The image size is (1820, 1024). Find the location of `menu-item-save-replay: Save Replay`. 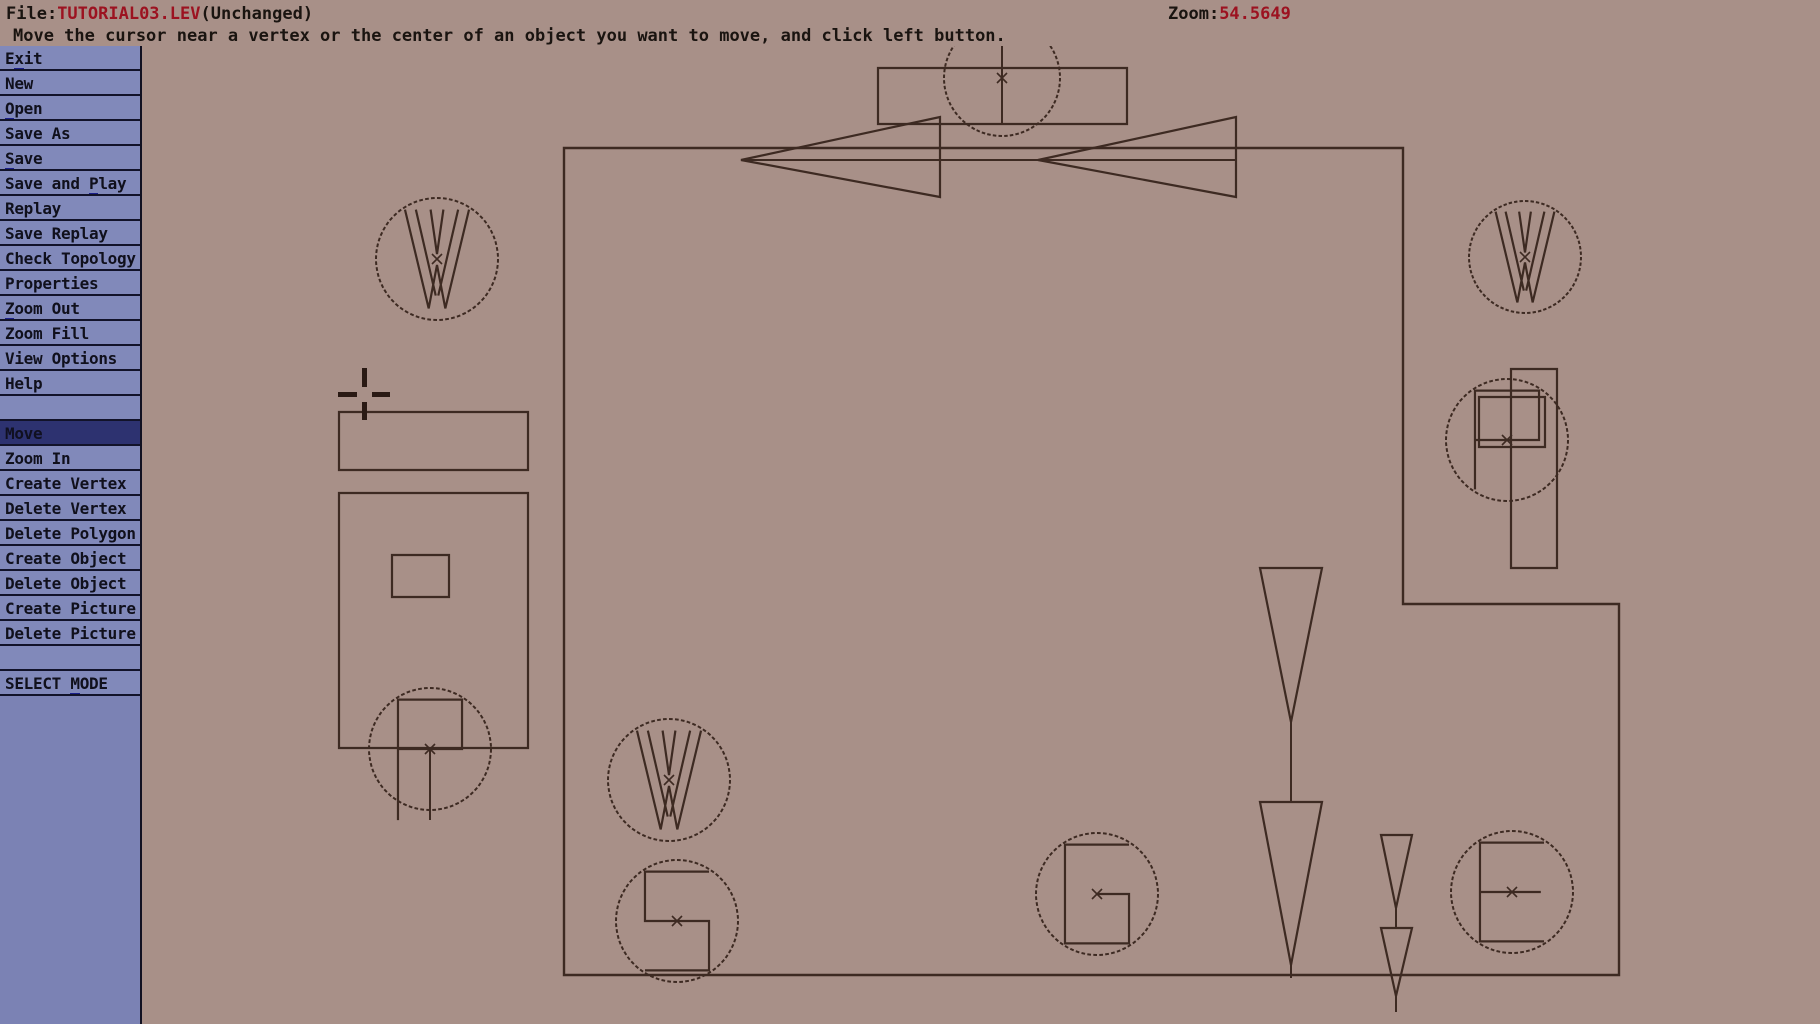

menu-item-save-replay: Save Replay is located at coordinates (70, 233).